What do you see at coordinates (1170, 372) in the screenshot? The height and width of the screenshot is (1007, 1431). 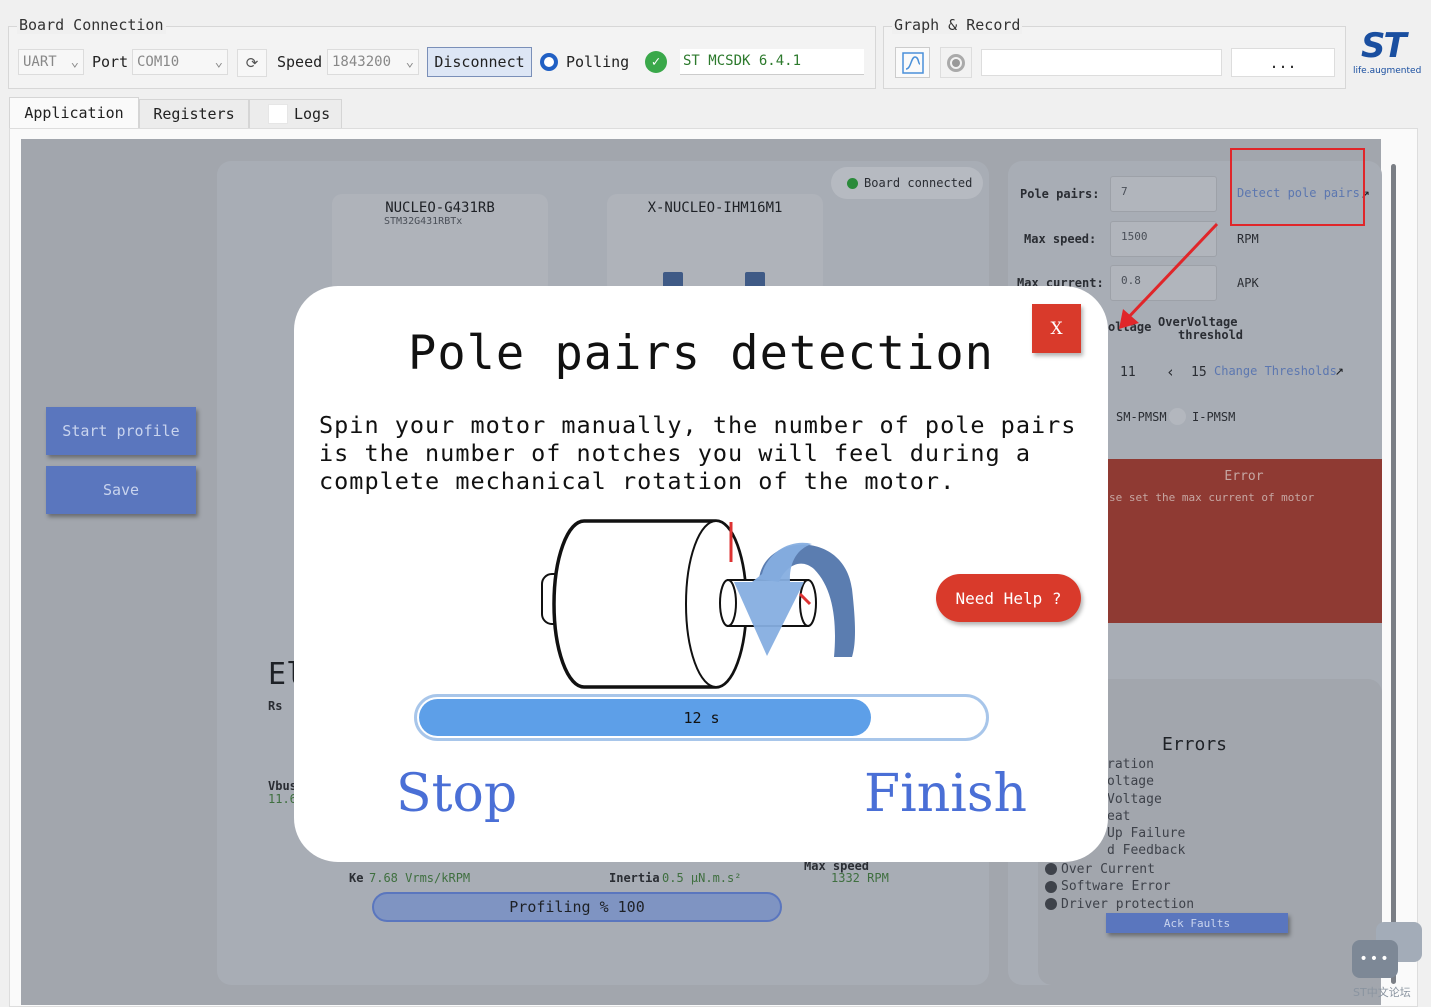 I see `chevron-left-icon: ‹` at bounding box center [1170, 372].